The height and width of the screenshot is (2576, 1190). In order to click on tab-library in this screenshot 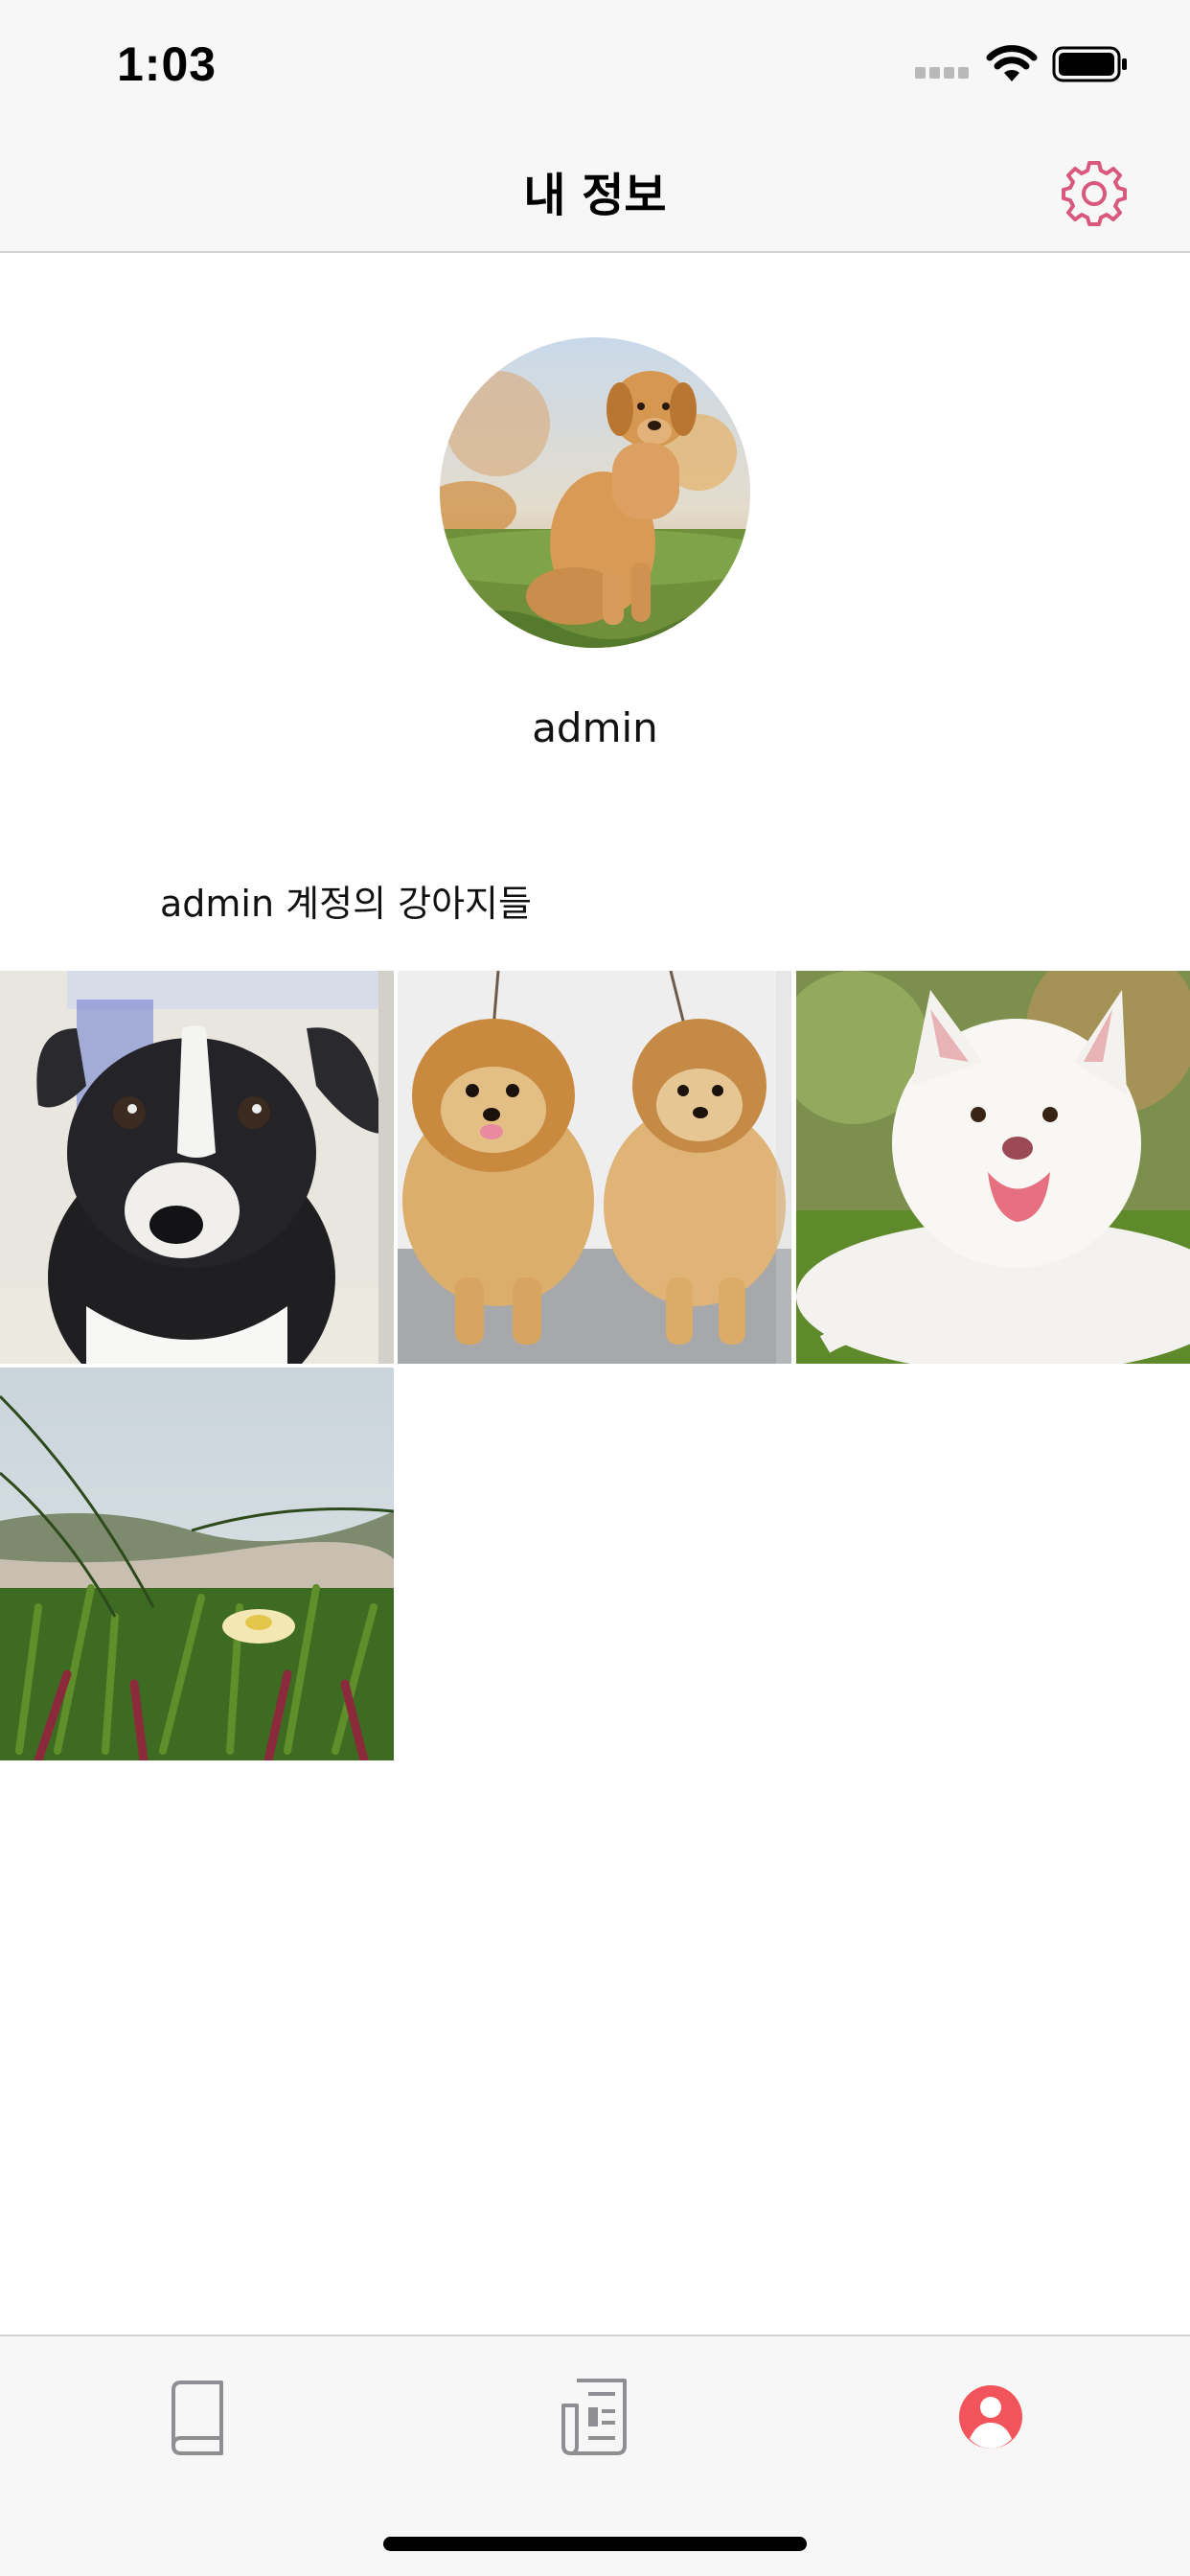, I will do `click(198, 2414)`.